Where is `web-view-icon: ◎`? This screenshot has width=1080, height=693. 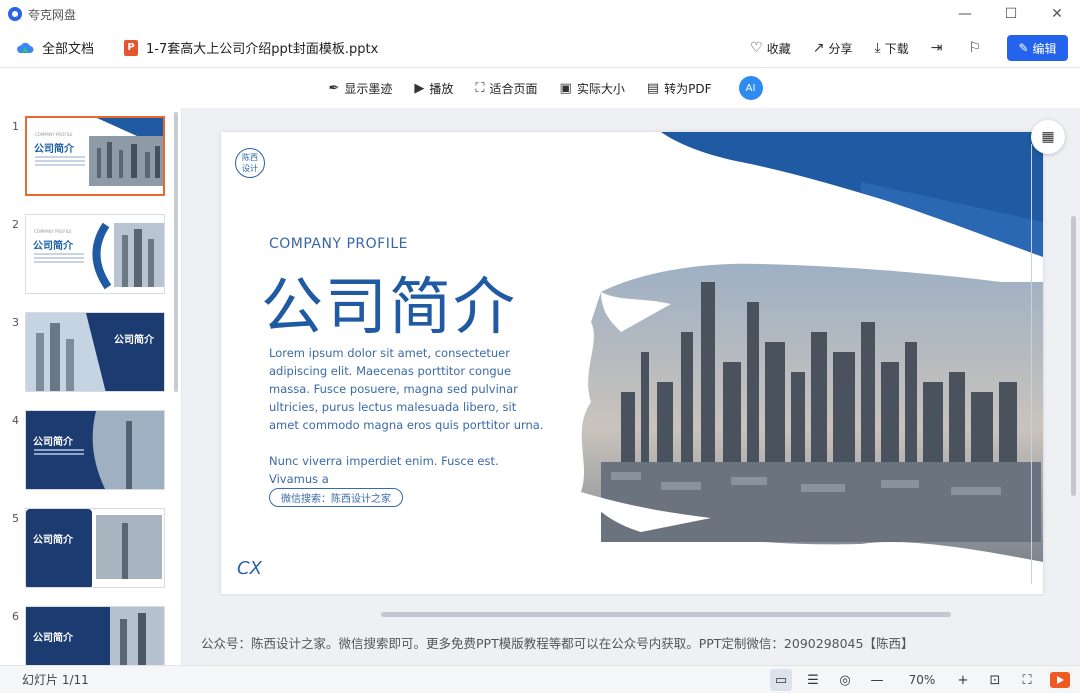
web-view-icon: ◎ is located at coordinates (845, 680).